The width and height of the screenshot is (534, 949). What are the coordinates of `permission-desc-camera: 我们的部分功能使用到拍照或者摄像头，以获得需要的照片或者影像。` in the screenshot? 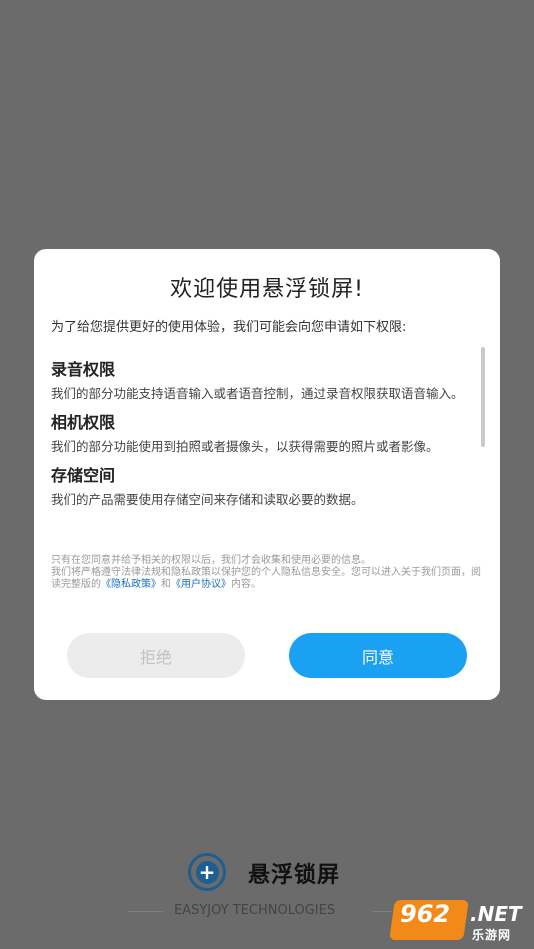 It's located at (245, 446).